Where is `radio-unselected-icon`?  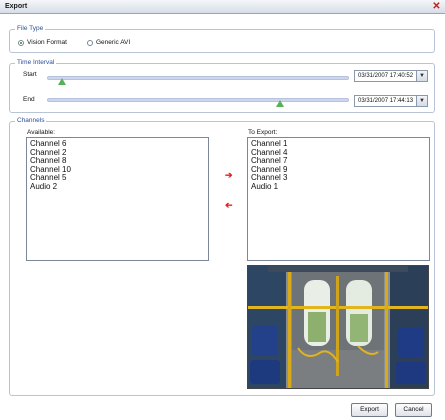 radio-unselected-icon is located at coordinates (90, 42).